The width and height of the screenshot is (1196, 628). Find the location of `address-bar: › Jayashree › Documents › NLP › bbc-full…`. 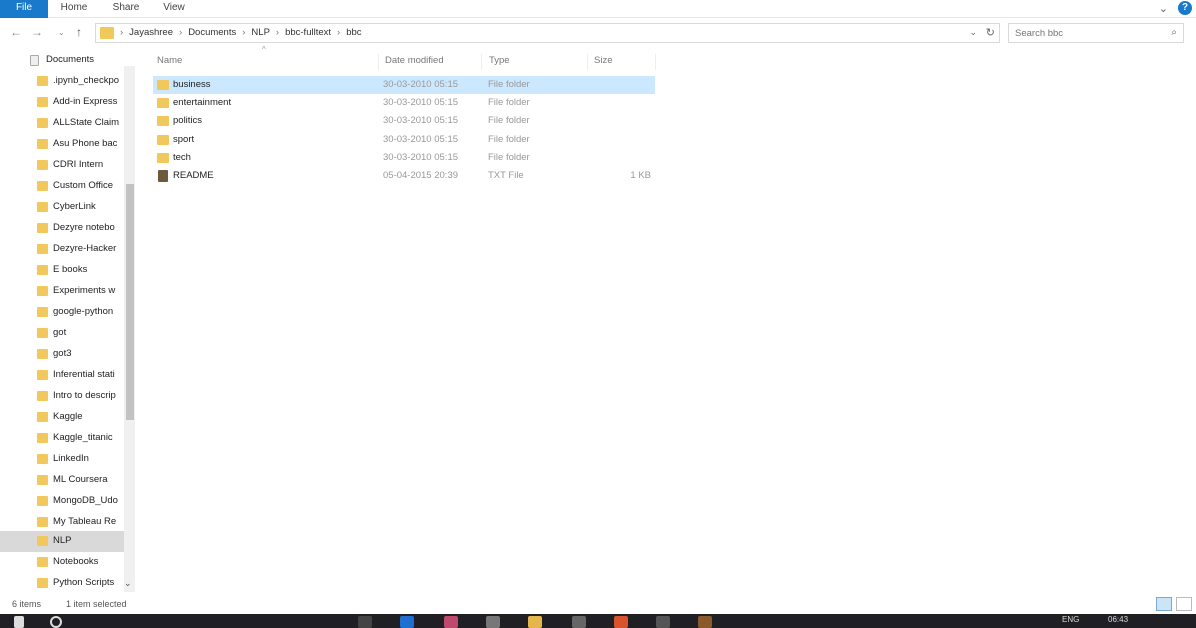

address-bar: › Jayashree › Documents › NLP › bbc-full… is located at coordinates (547, 33).